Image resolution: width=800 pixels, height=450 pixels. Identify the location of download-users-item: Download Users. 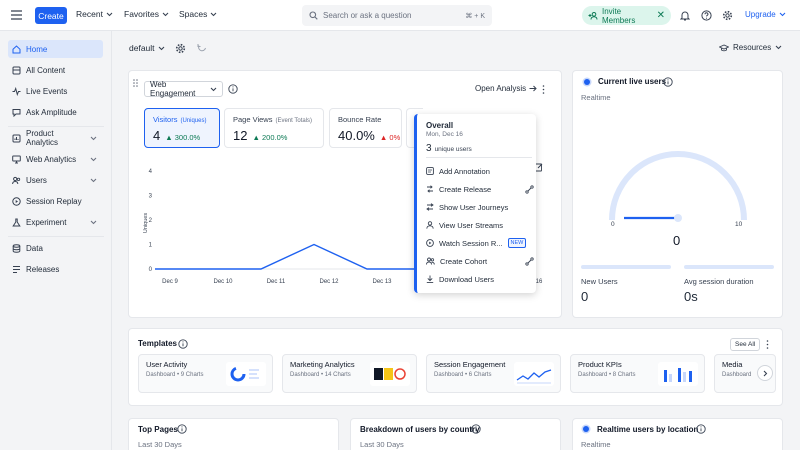
(480, 279).